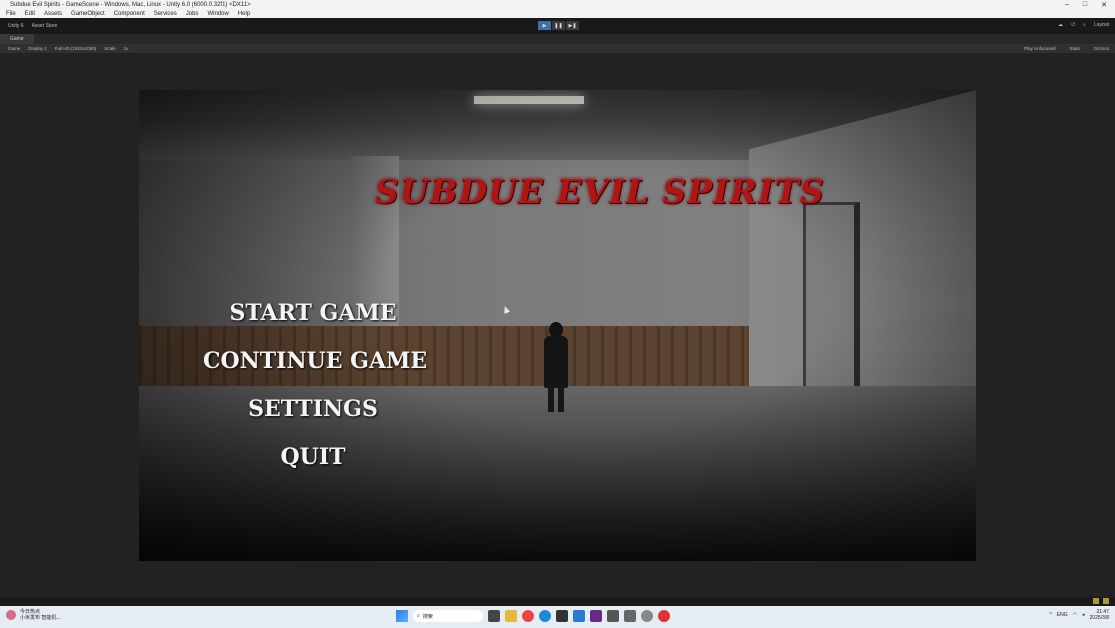 Image resolution: width=1115 pixels, height=628 pixels. I want to click on vscode-icon, so click(579, 616).